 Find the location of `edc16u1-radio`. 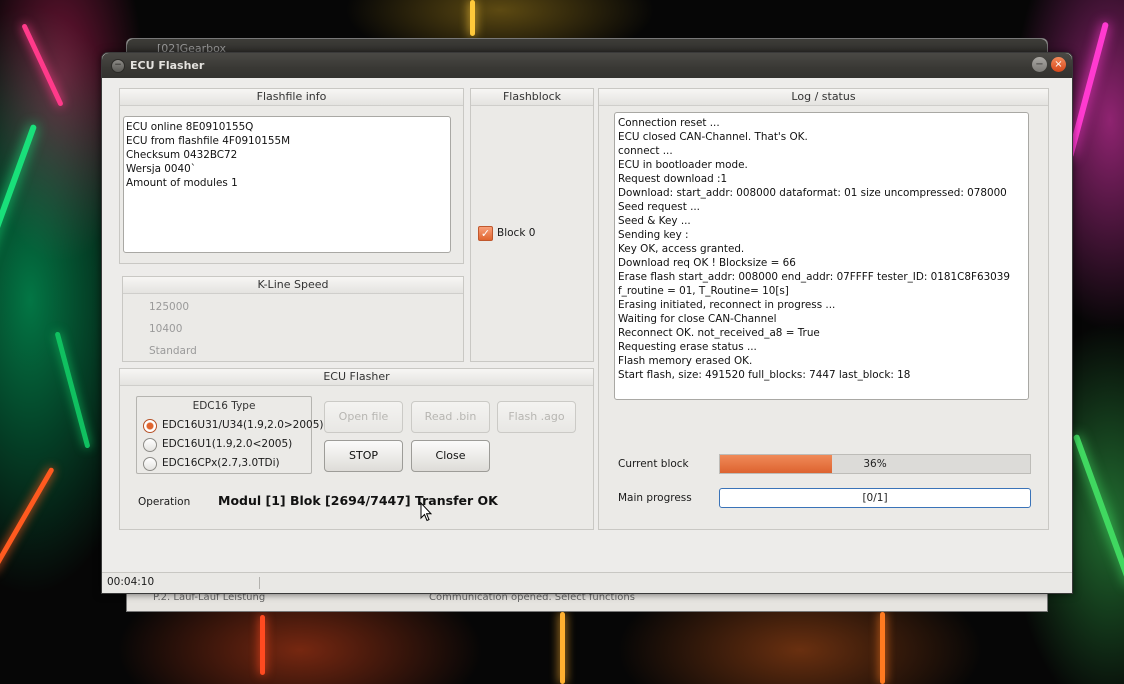

edc16u1-radio is located at coordinates (150, 445).